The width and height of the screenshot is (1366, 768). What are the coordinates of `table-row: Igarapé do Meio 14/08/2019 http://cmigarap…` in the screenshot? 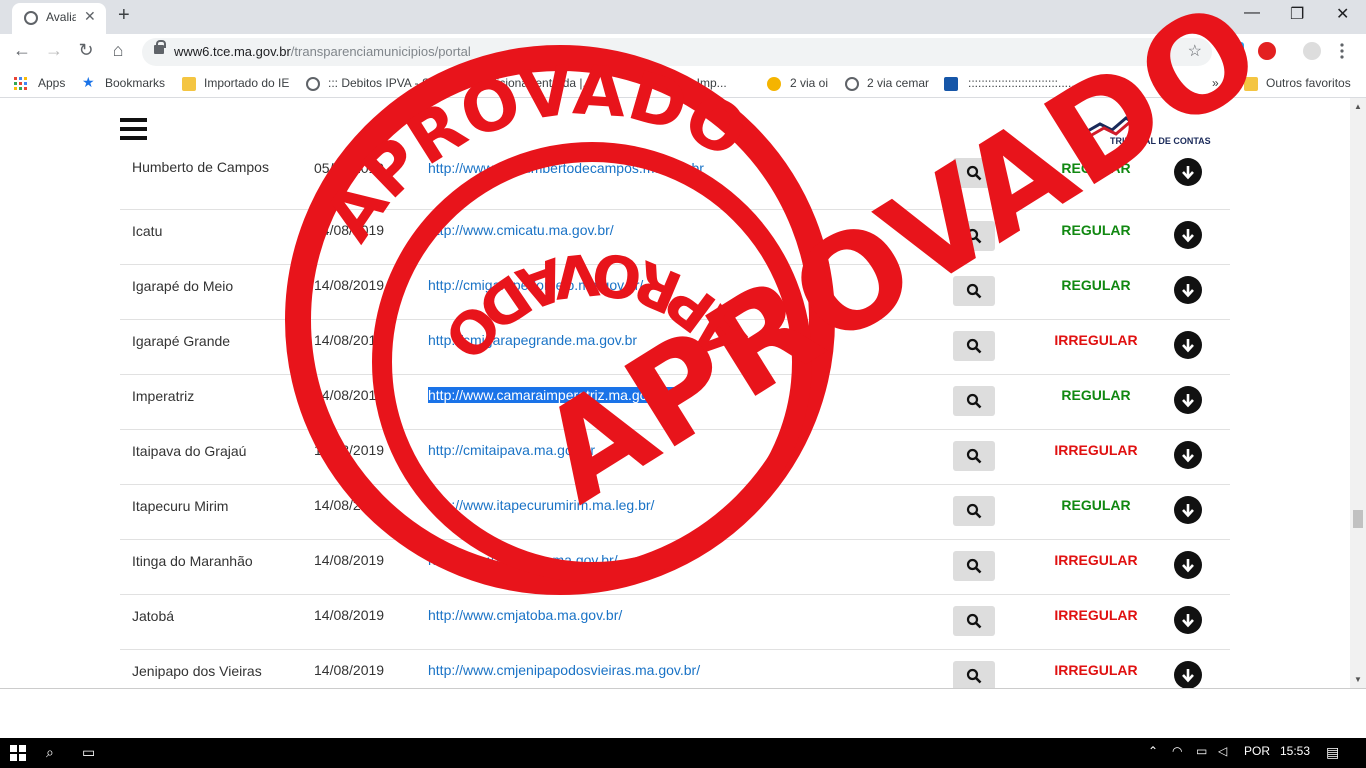 It's located at (675, 292).